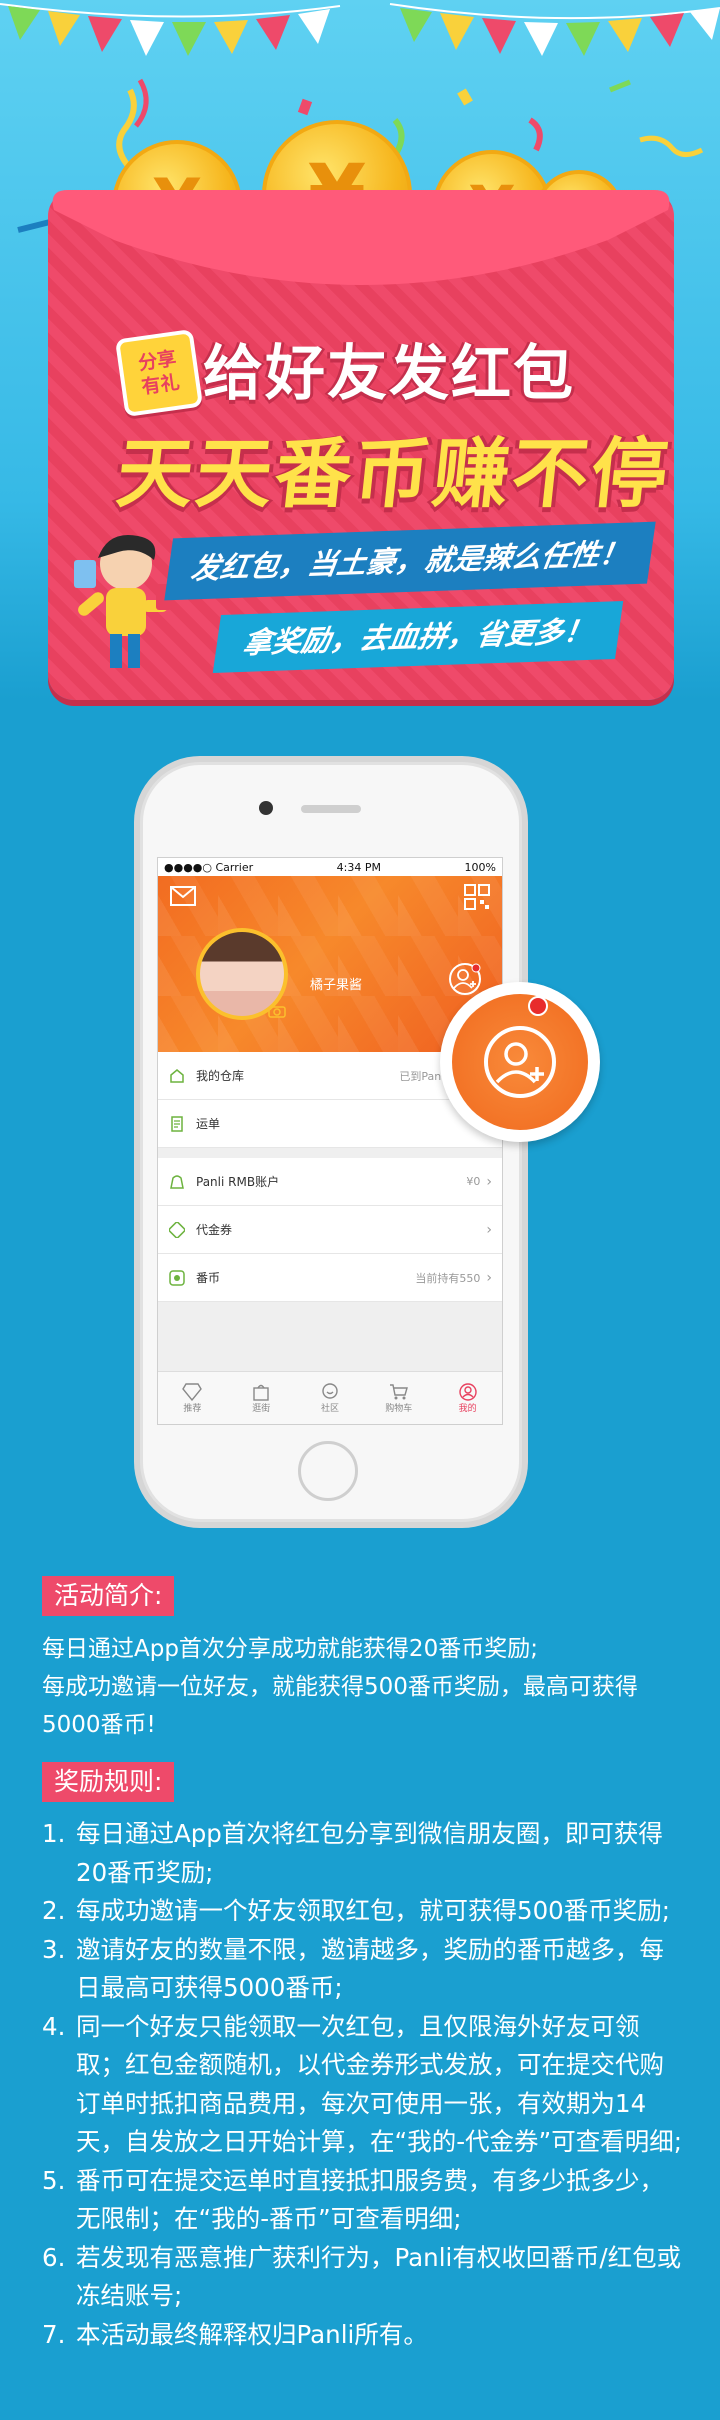 This screenshot has height=2420, width=720. Describe the element at coordinates (330, 1390) in the screenshot. I see `chat-icon` at that location.